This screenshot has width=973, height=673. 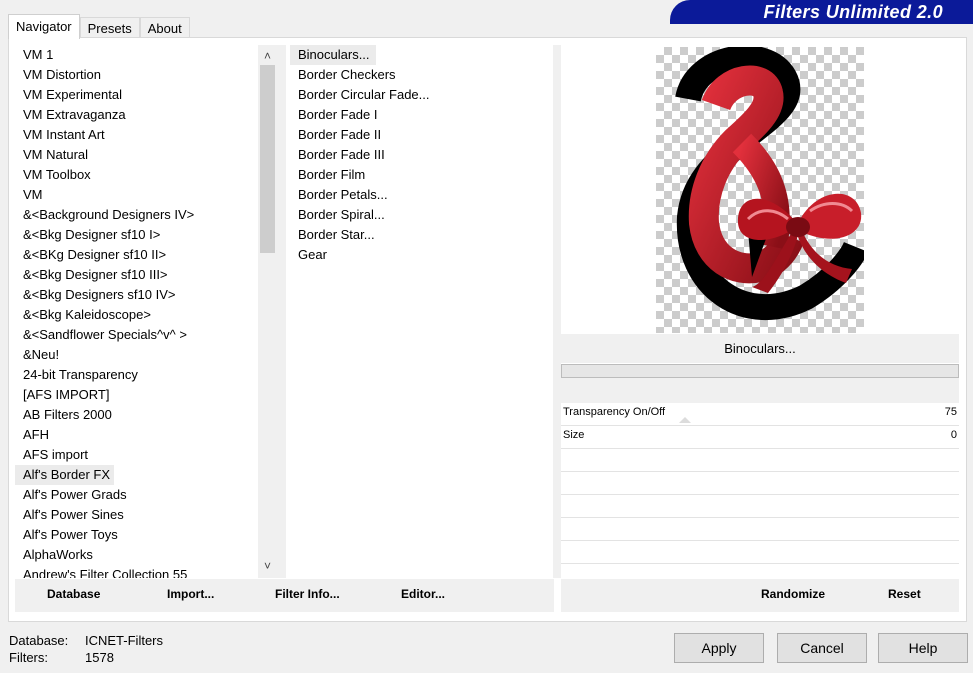 What do you see at coordinates (146, 295) in the screenshot?
I see `list-item: &<Bkg Designers sf10 IV>` at bounding box center [146, 295].